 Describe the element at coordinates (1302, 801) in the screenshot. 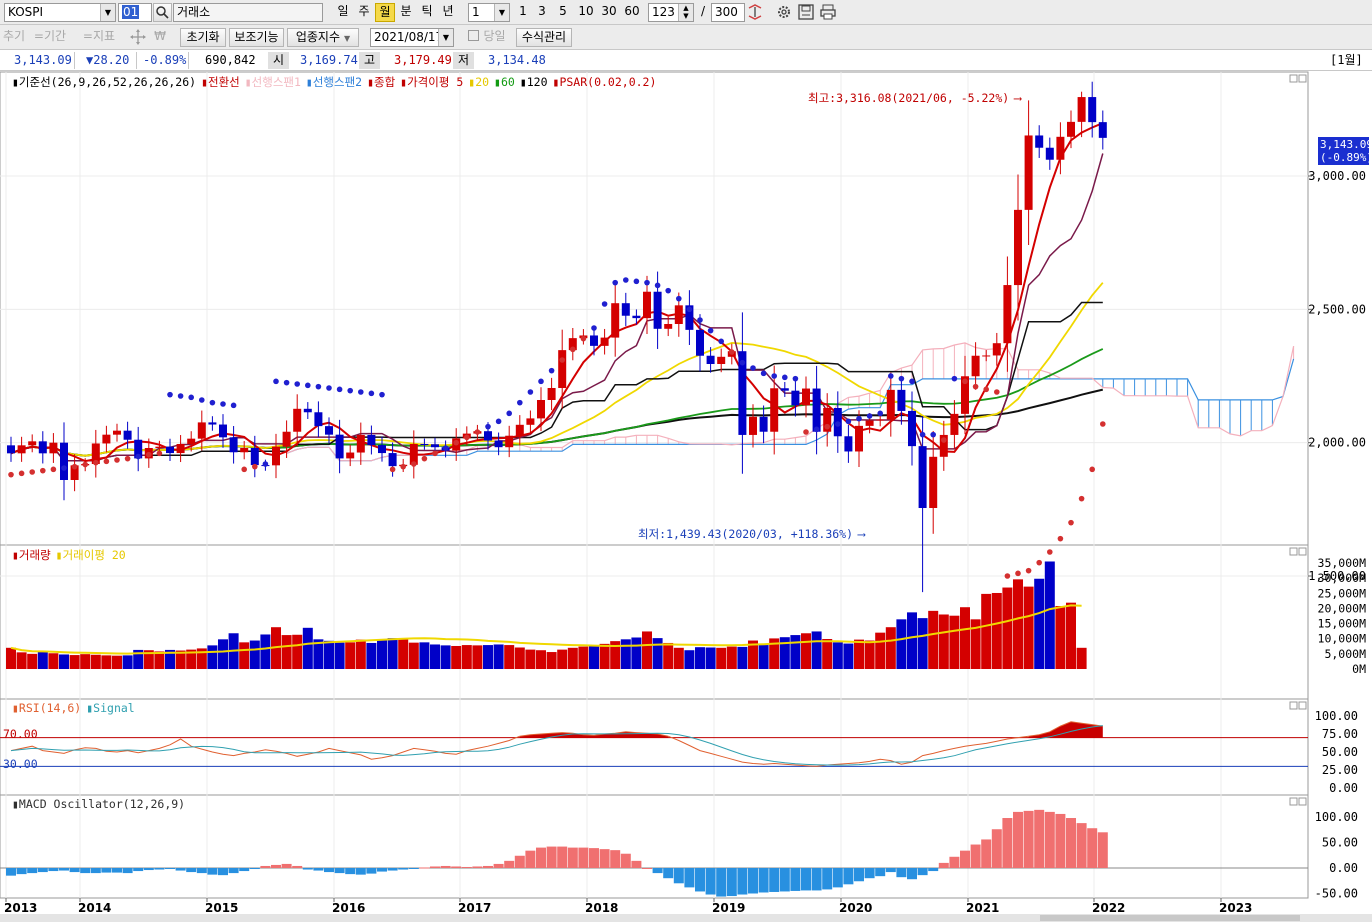

I see `pane-close-icon` at that location.